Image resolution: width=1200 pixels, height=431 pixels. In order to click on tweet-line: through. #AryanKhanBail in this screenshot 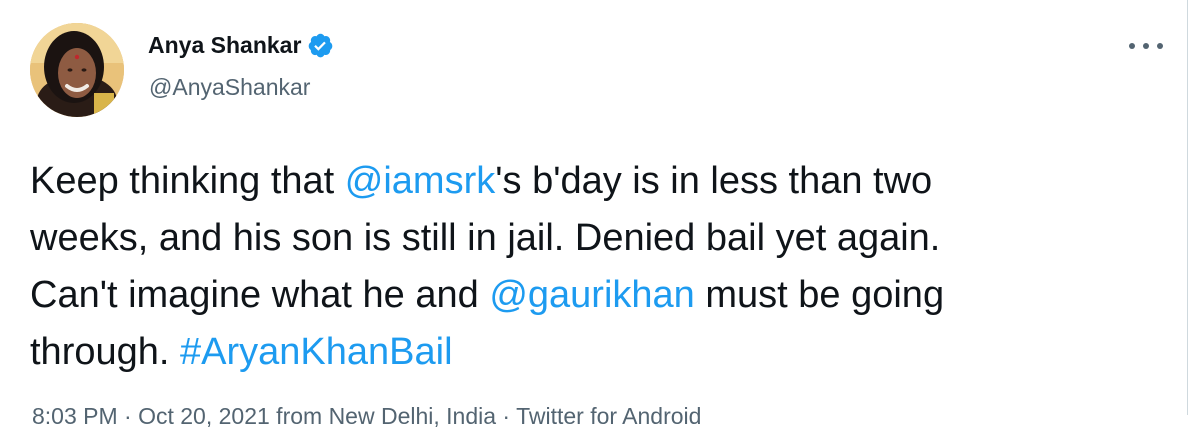, I will do `click(595, 352)`.